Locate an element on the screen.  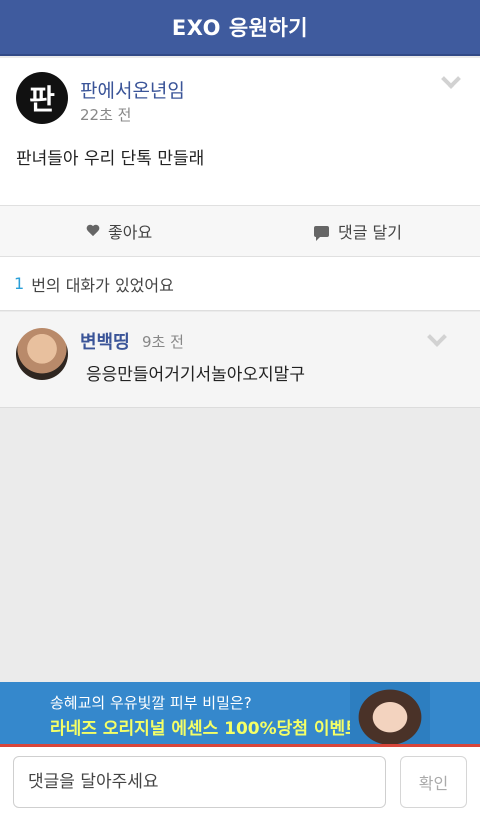
post-author: 판에서온년임 is located at coordinates (132, 89).